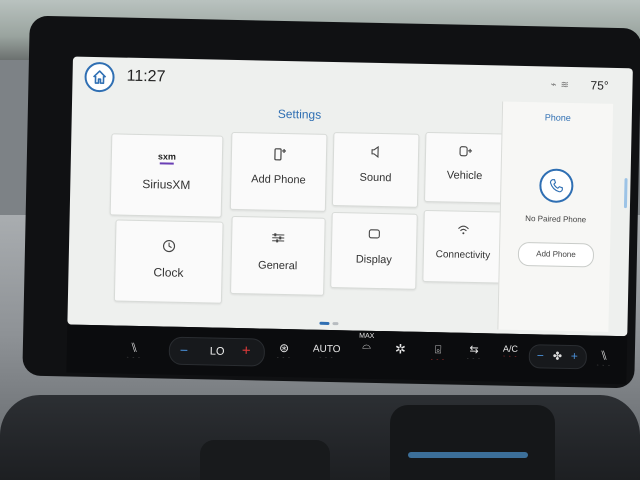 The height and width of the screenshot is (480, 640). I want to click on tile-general: General, so click(278, 255).